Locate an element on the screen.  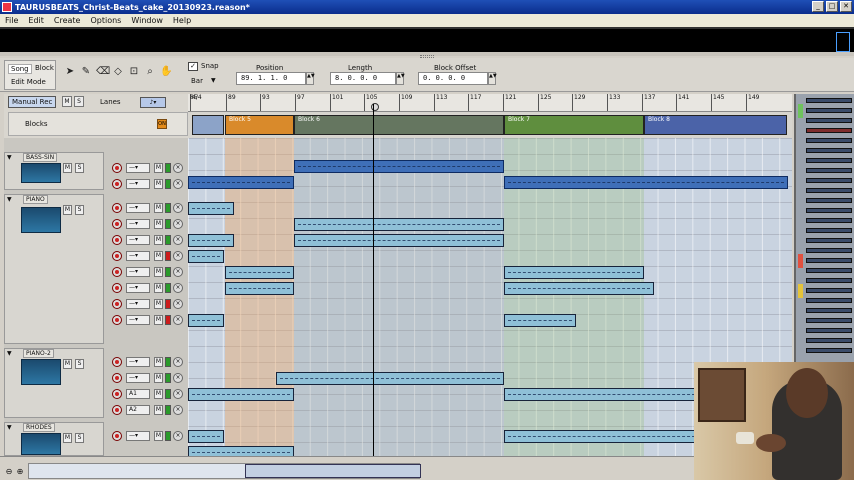
block-offset-spinner: ▲▼ is located at coordinates (492, 78).